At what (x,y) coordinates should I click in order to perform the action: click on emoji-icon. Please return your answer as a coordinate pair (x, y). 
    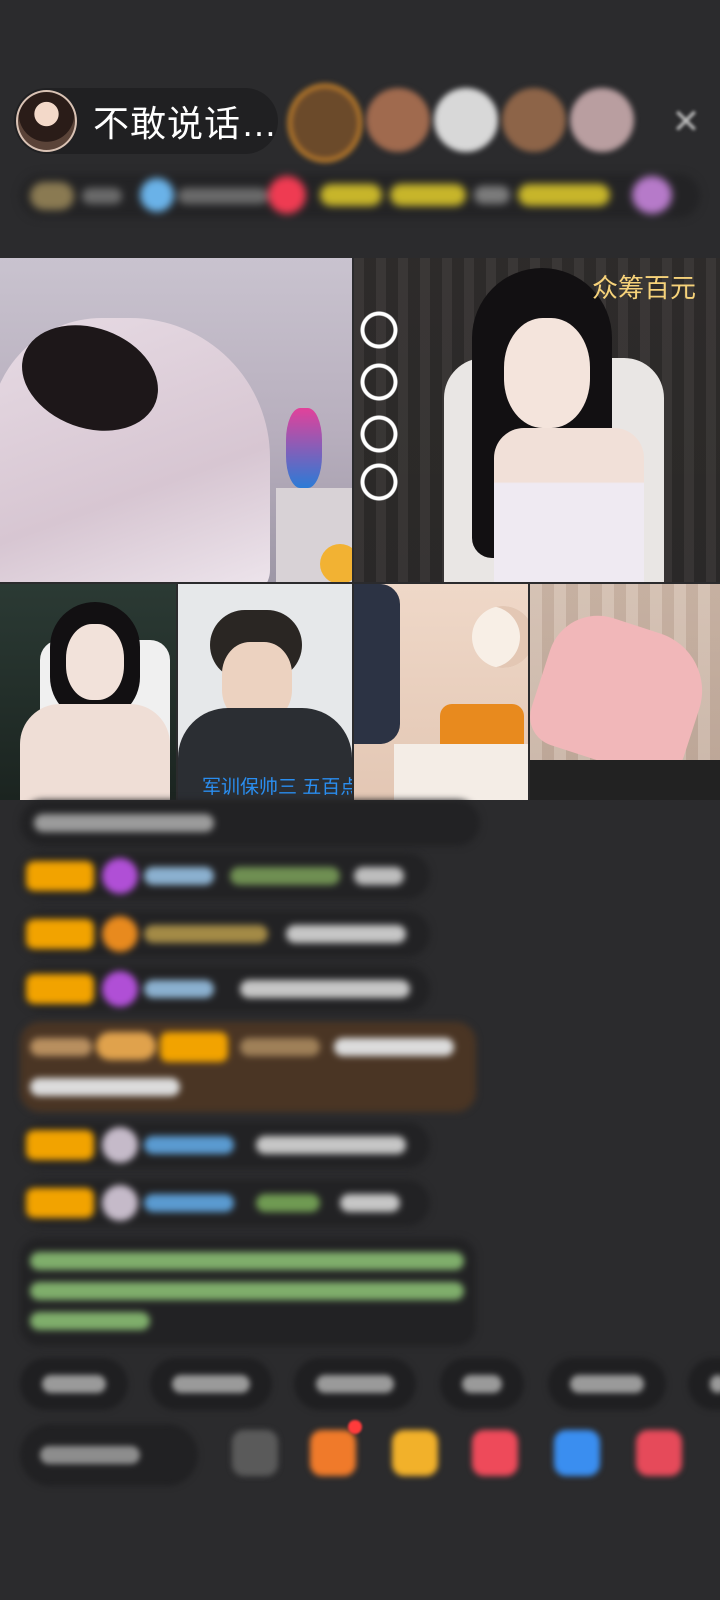
    Looking at the image, I should click on (255, 1453).